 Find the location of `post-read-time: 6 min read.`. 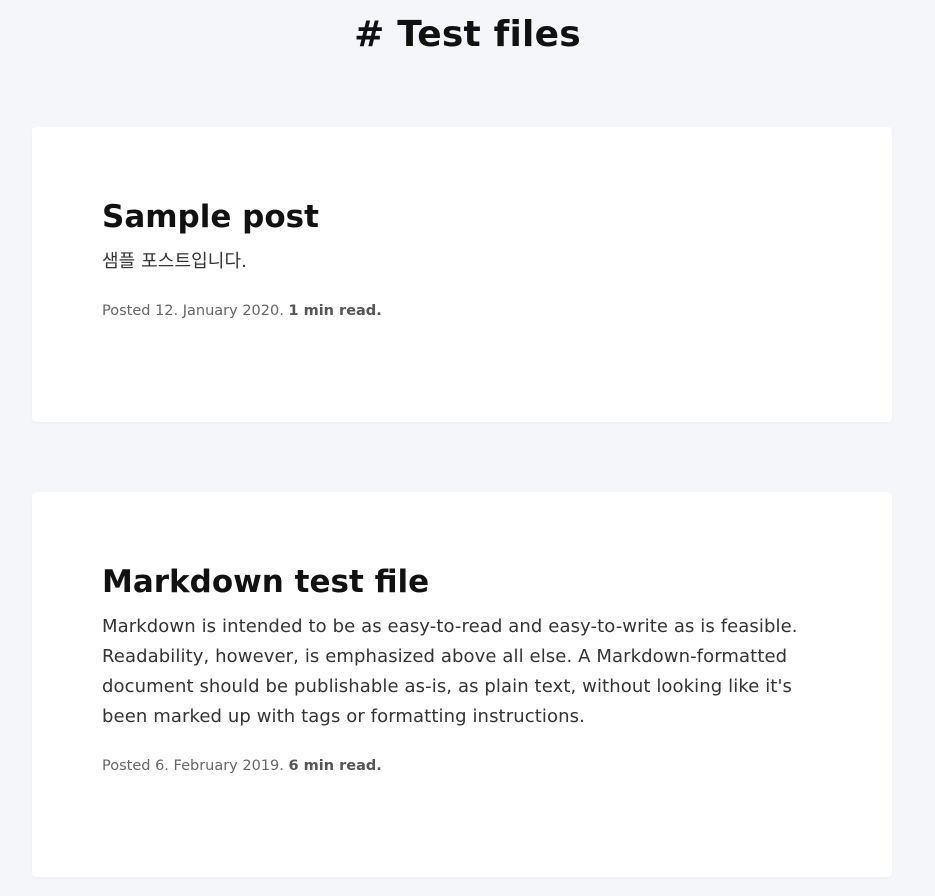

post-read-time: 6 min read. is located at coordinates (335, 766).